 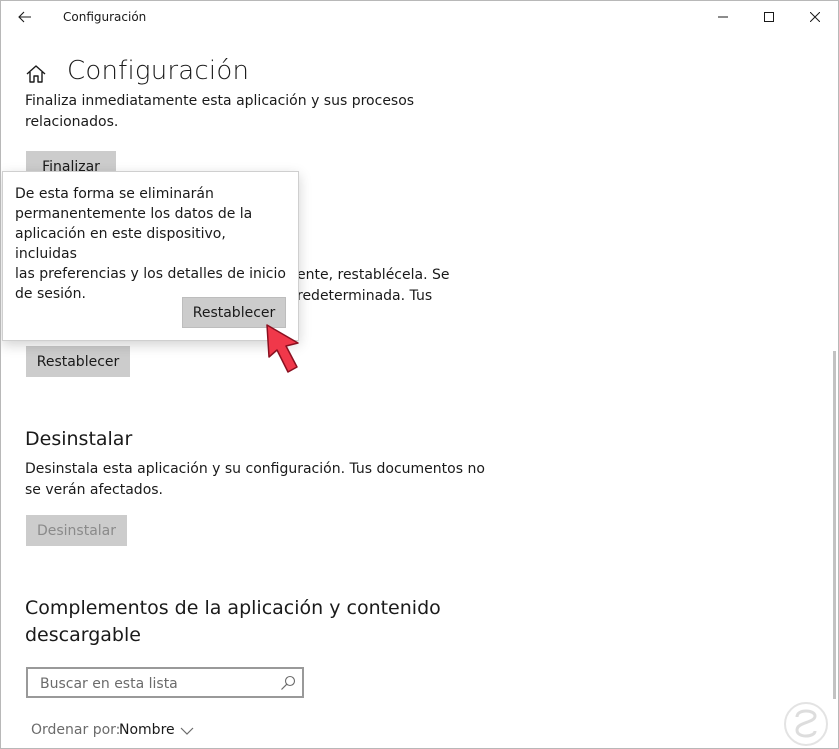 What do you see at coordinates (76, 730) in the screenshot?
I see `sort-label: Ordenar por:` at bounding box center [76, 730].